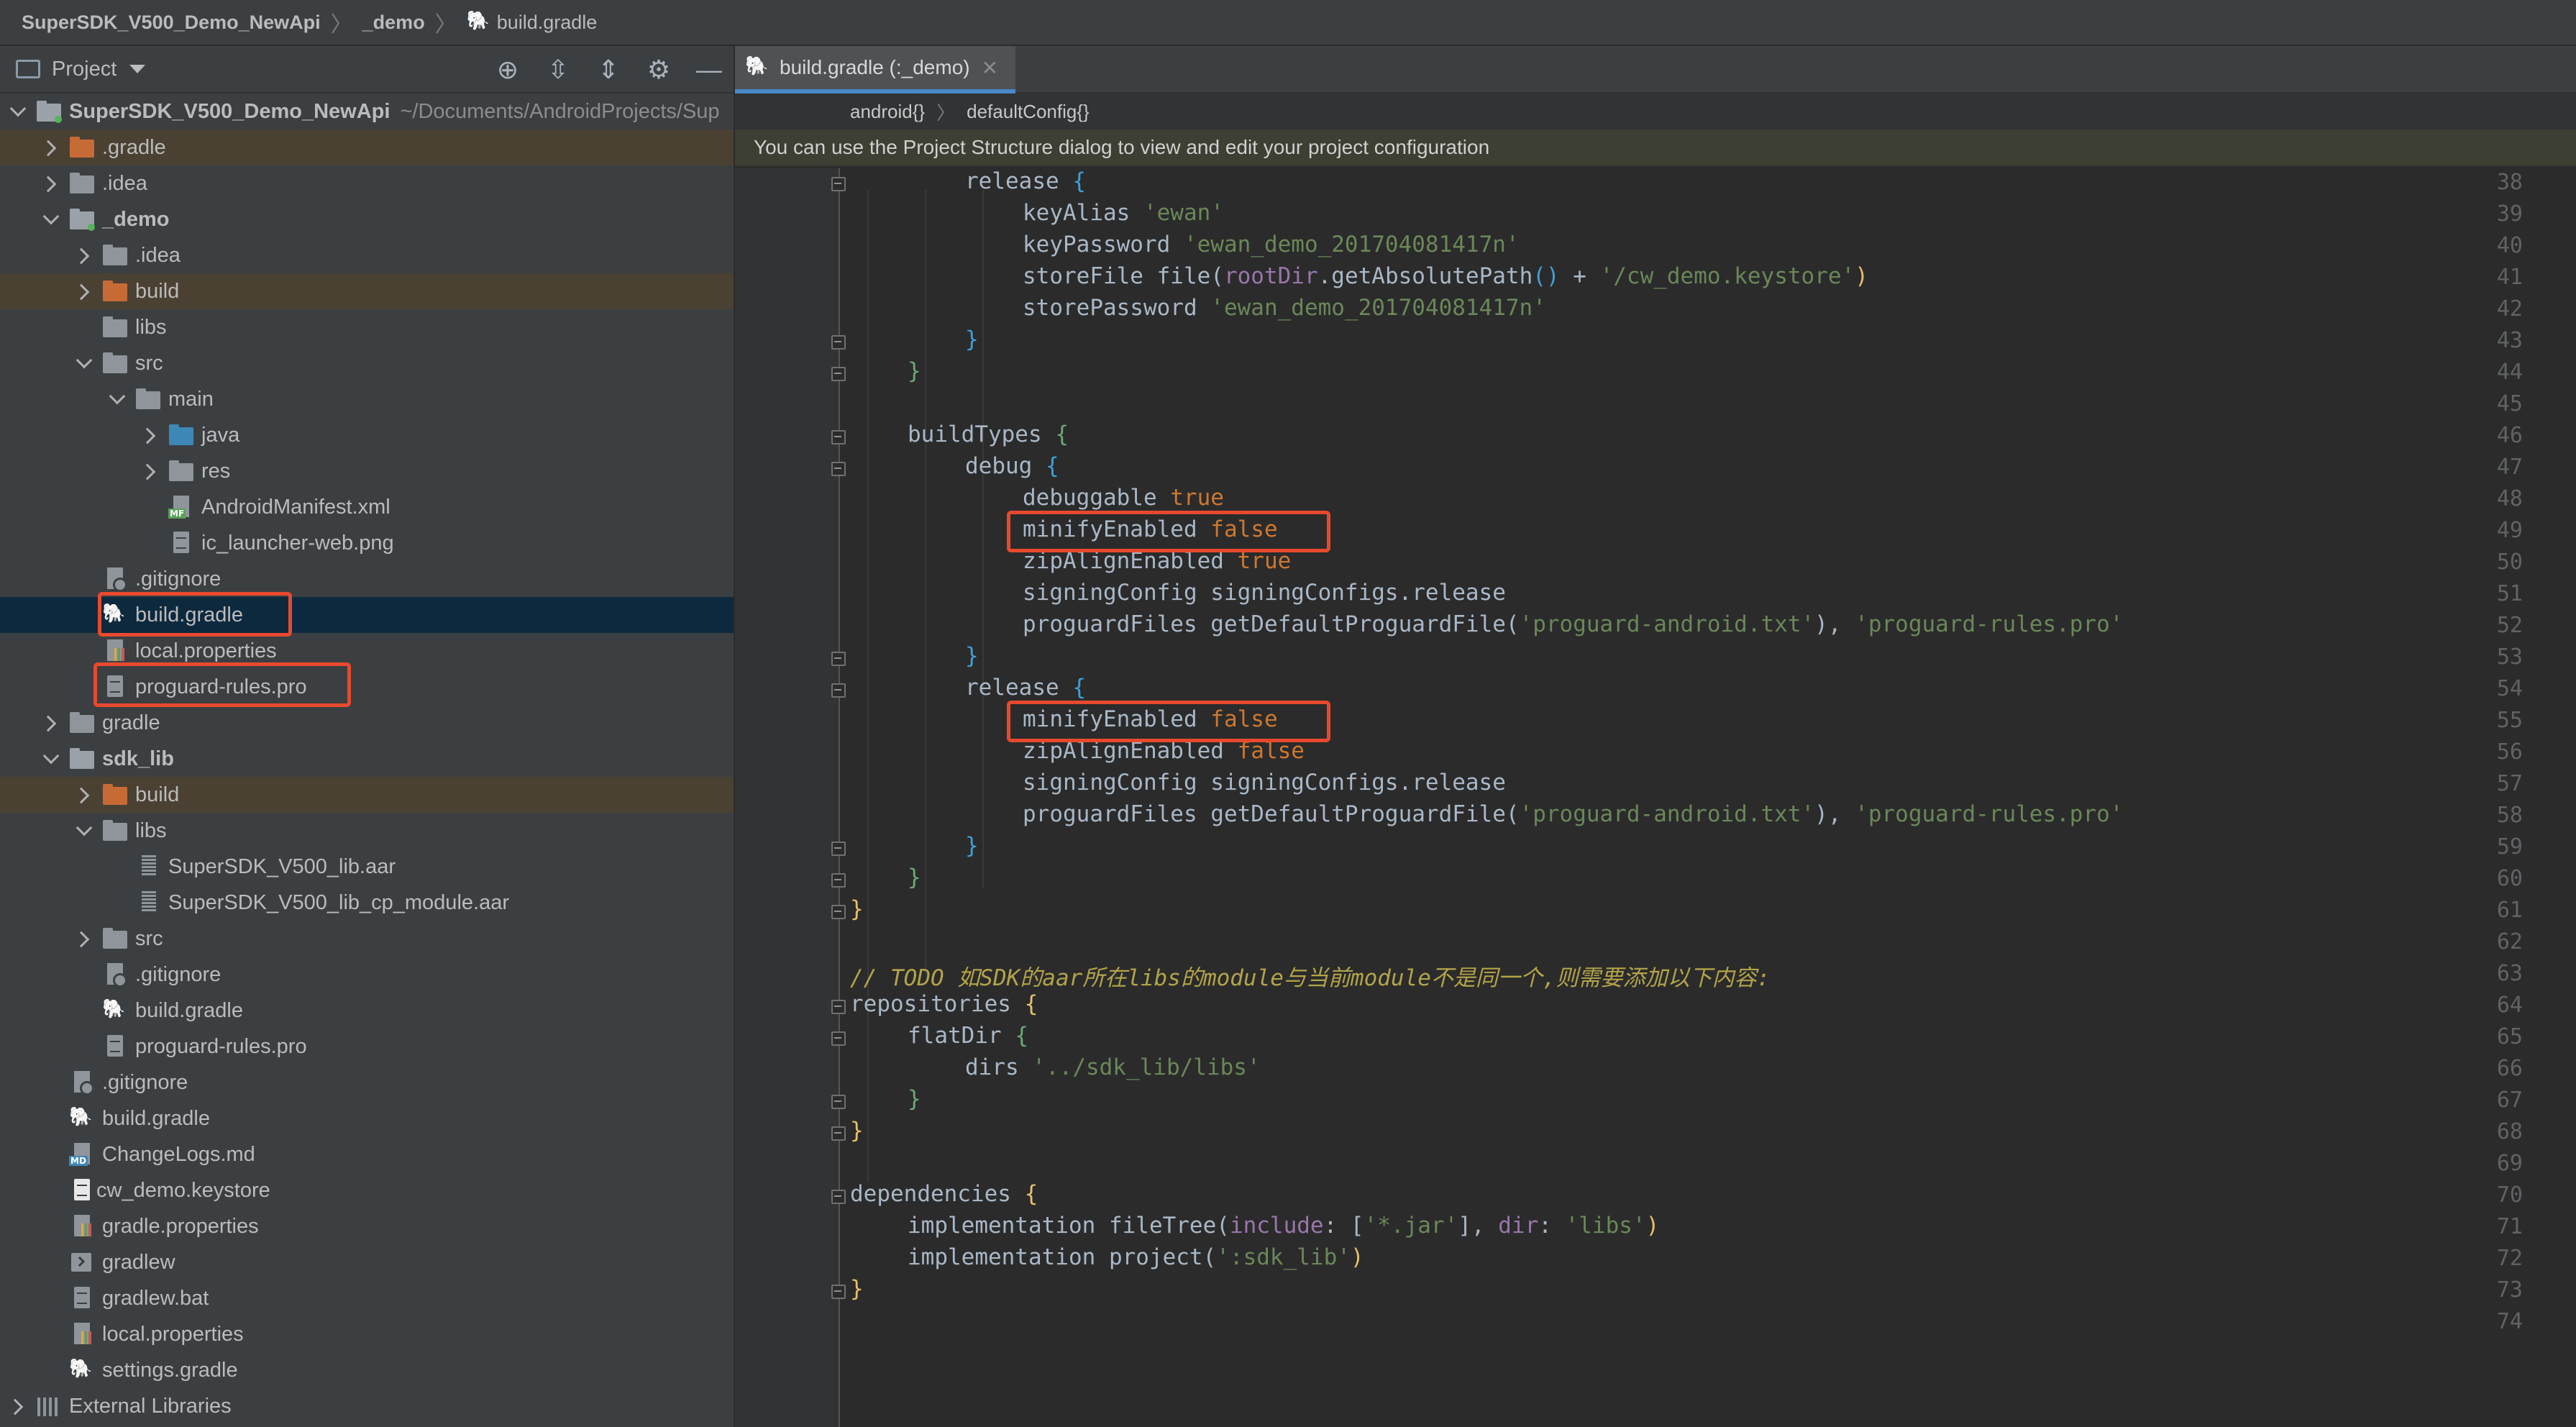 The width and height of the screenshot is (2576, 1427). Describe the element at coordinates (367, 507) in the screenshot. I see `tree-item: MF AndroidManifest.xml` at that location.